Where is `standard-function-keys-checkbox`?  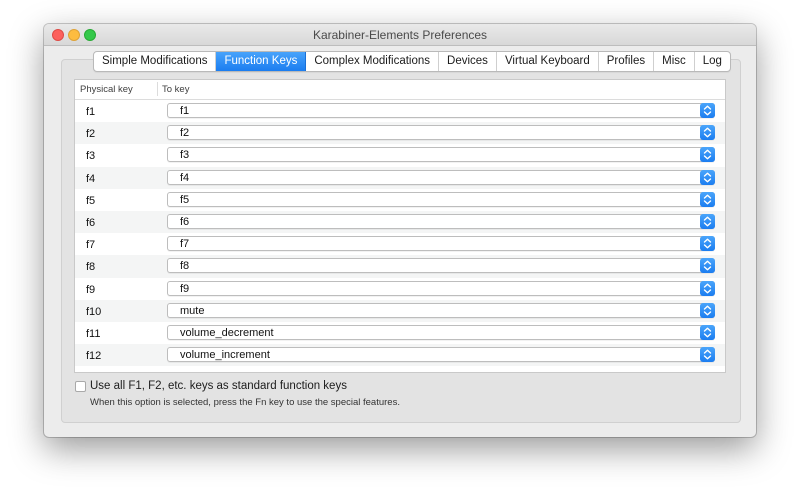
standard-function-keys-checkbox is located at coordinates (80, 386).